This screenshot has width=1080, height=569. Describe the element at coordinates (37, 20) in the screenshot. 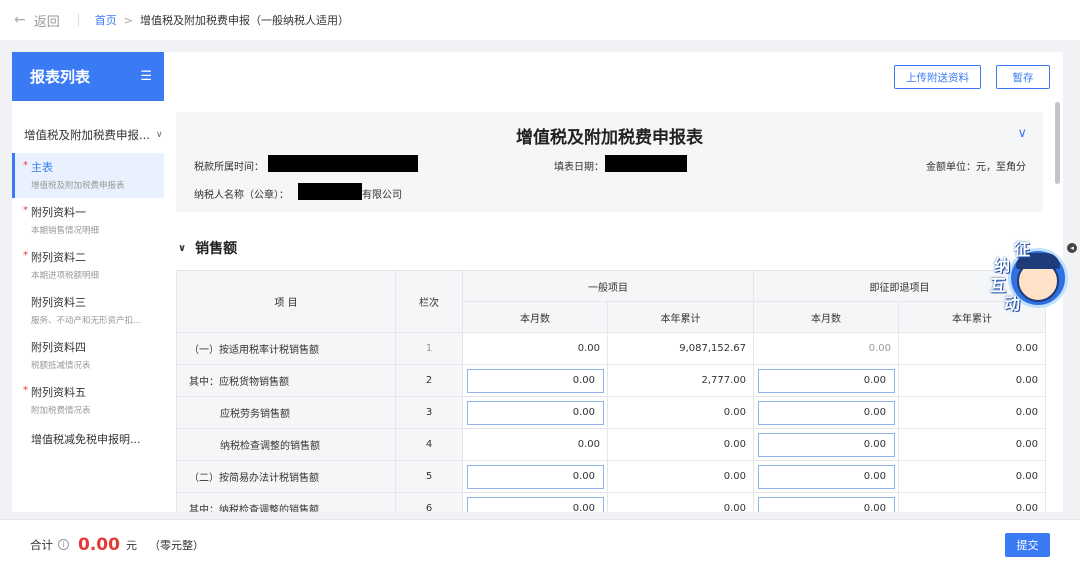

I see `back-button: ← 返回` at that location.